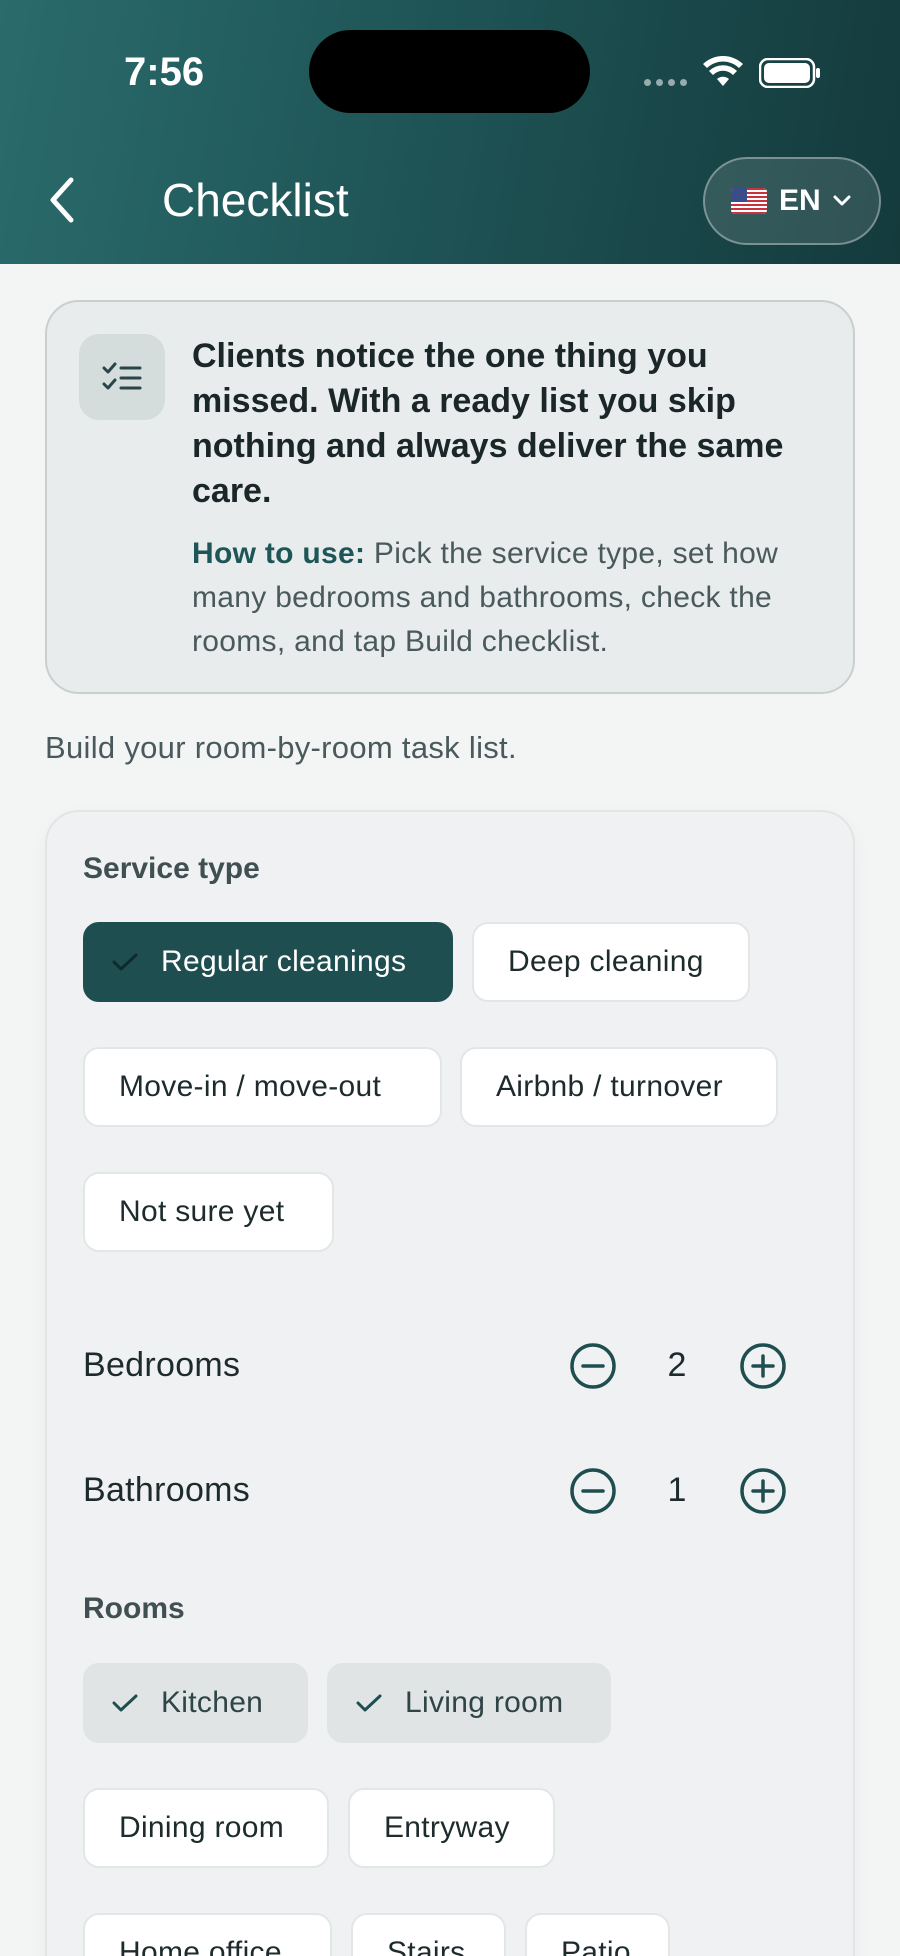  Describe the element at coordinates (800, 200) in the screenshot. I see `language-label: EN` at that location.